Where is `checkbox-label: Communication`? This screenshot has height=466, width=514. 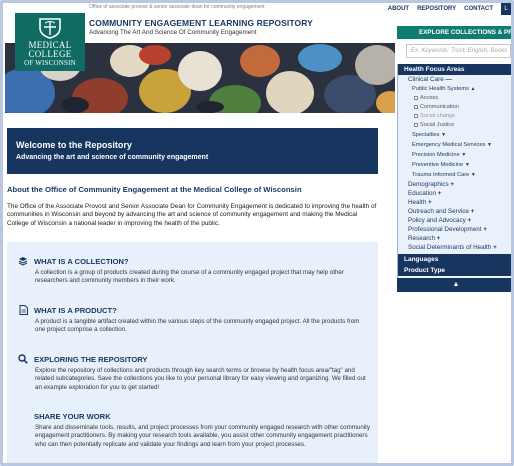 checkbox-label: Communication is located at coordinates (439, 107).